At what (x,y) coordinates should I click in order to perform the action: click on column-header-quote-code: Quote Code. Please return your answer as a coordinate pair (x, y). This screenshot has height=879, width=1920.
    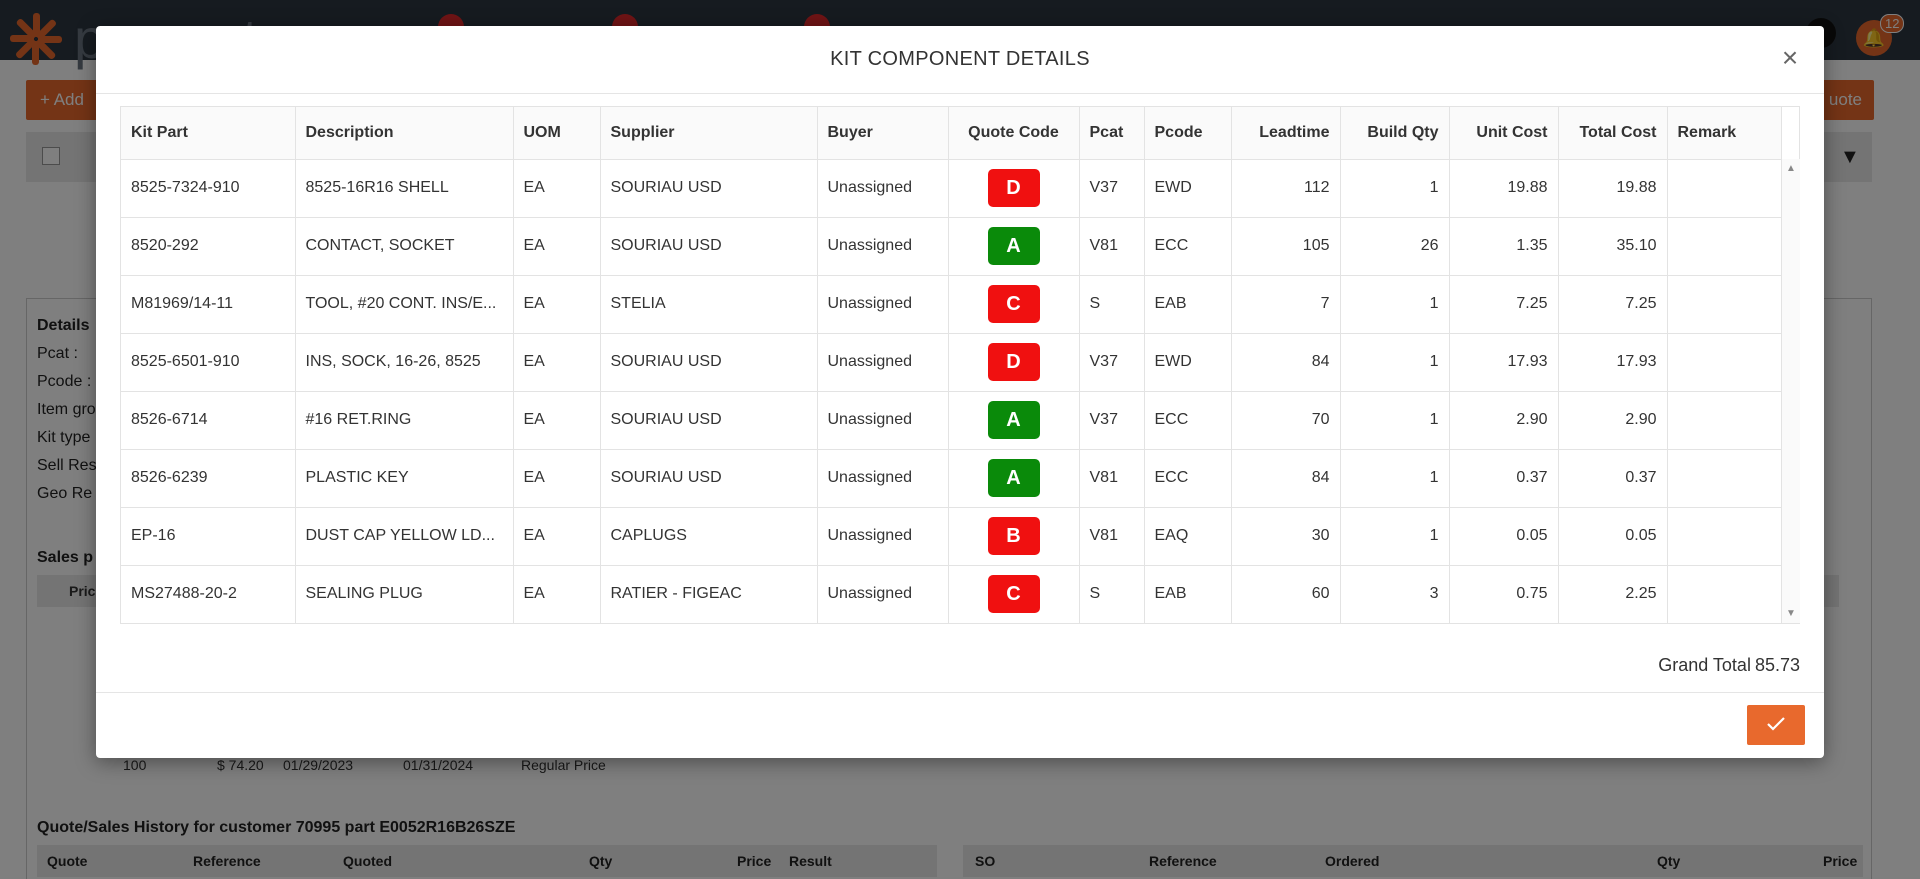
    Looking at the image, I should click on (1014, 133).